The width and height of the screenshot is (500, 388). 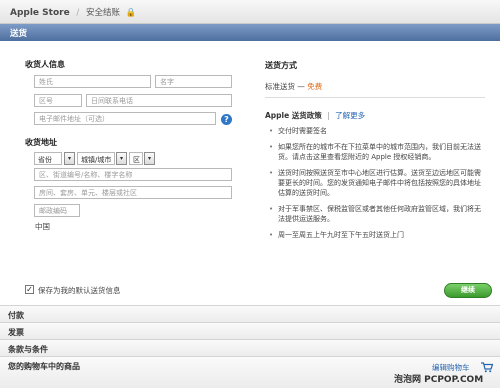 I want to click on address-heading: 收货地址, so click(x=41, y=142).